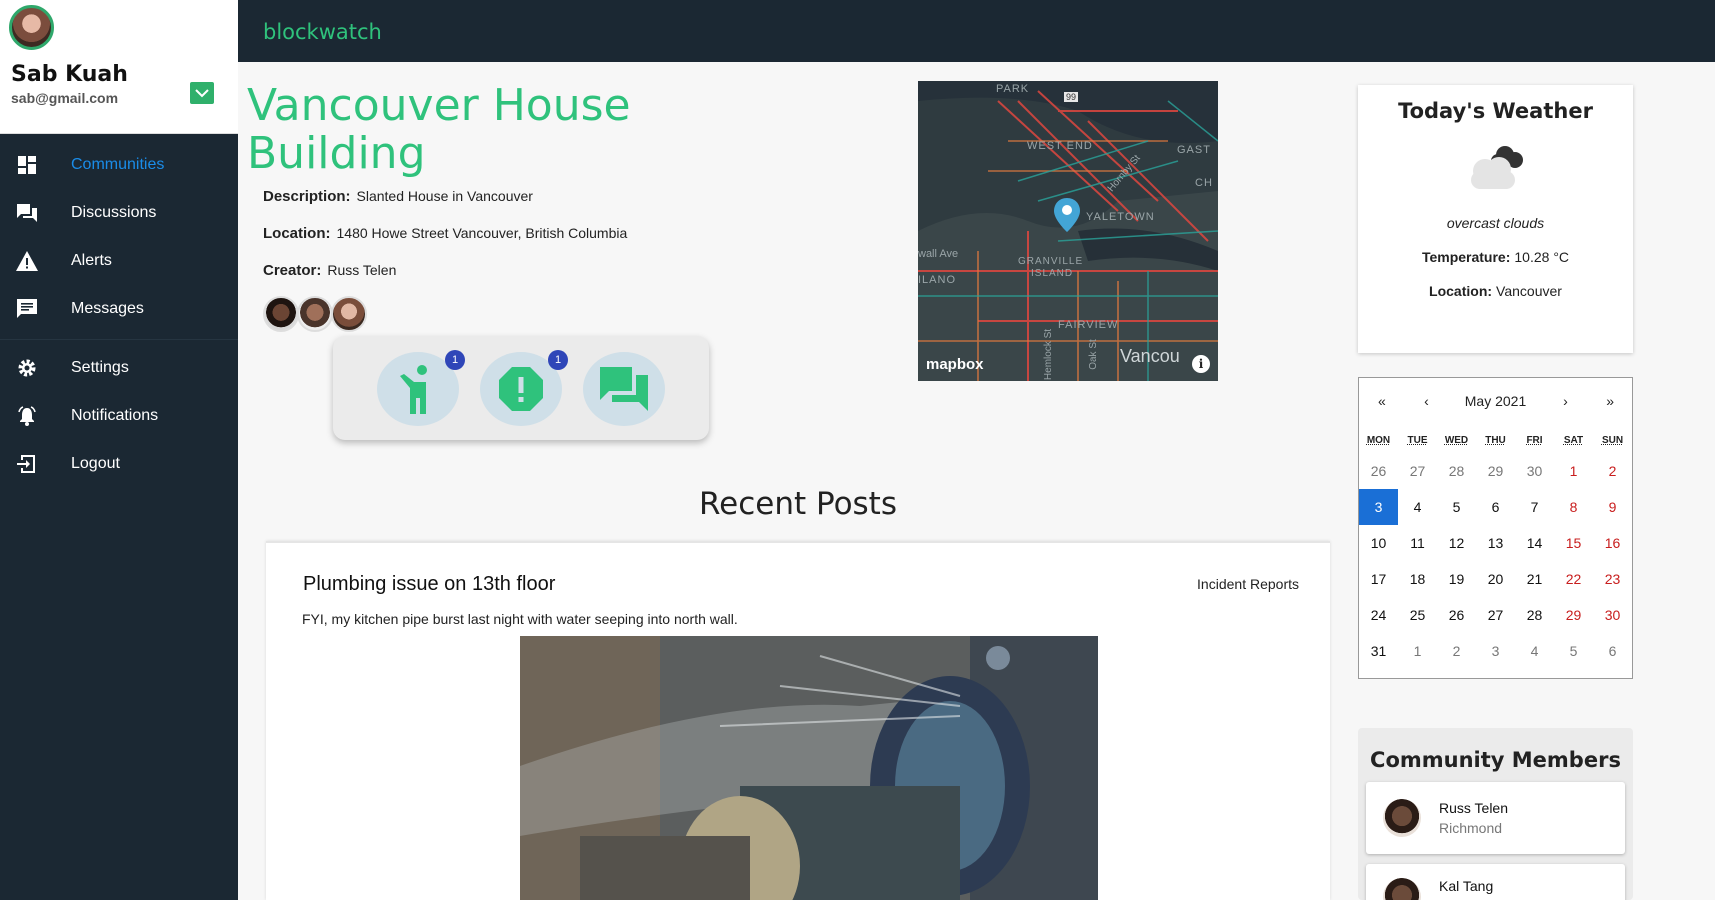 The height and width of the screenshot is (900, 1715). What do you see at coordinates (1495, 818) in the screenshot?
I see `member-card: Russ Telen Richmond` at bounding box center [1495, 818].